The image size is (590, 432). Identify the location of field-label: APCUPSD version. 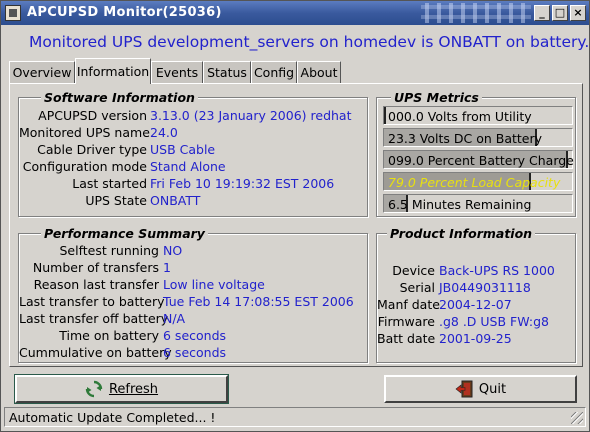
(92, 115).